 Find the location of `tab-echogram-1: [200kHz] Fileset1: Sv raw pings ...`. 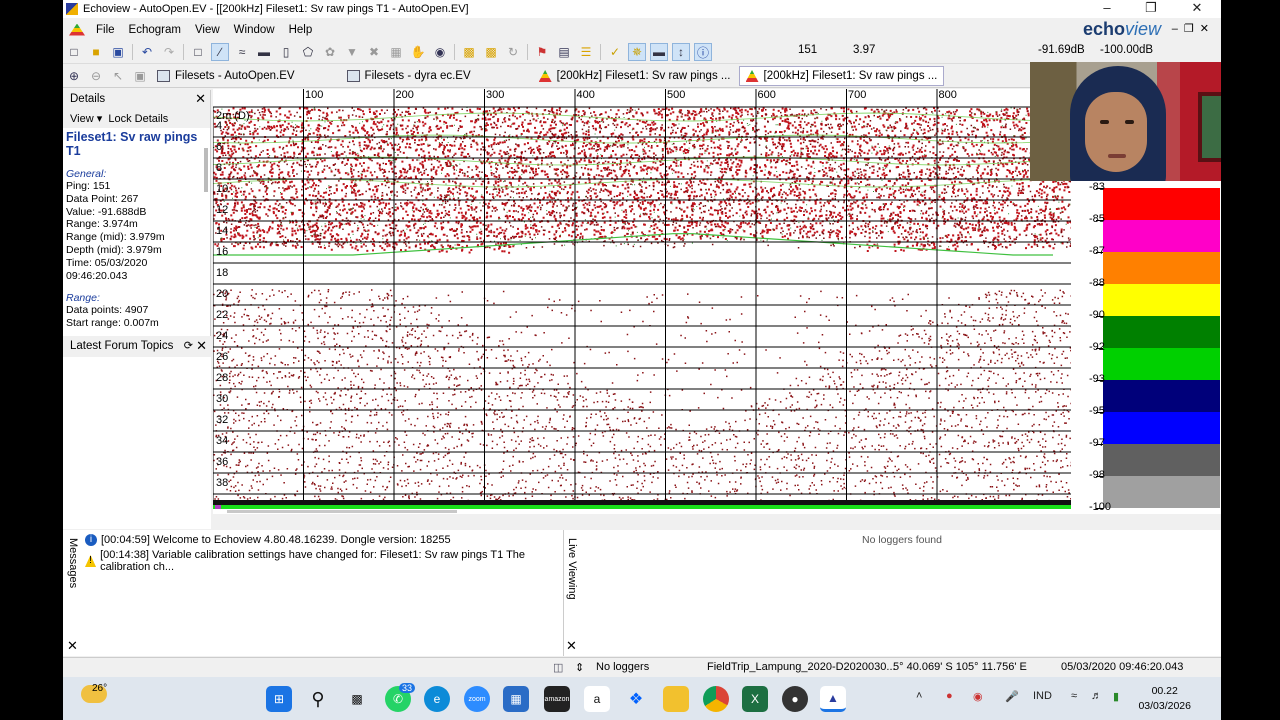

tab-echogram-1: [200kHz] Fileset1: Sv raw pings ... is located at coordinates (635, 76).